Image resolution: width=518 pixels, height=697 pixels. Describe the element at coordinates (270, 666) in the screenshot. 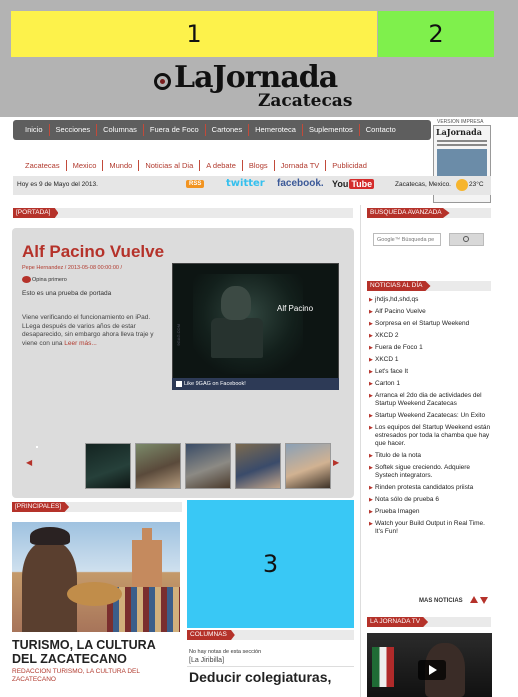

I see `divider` at that location.